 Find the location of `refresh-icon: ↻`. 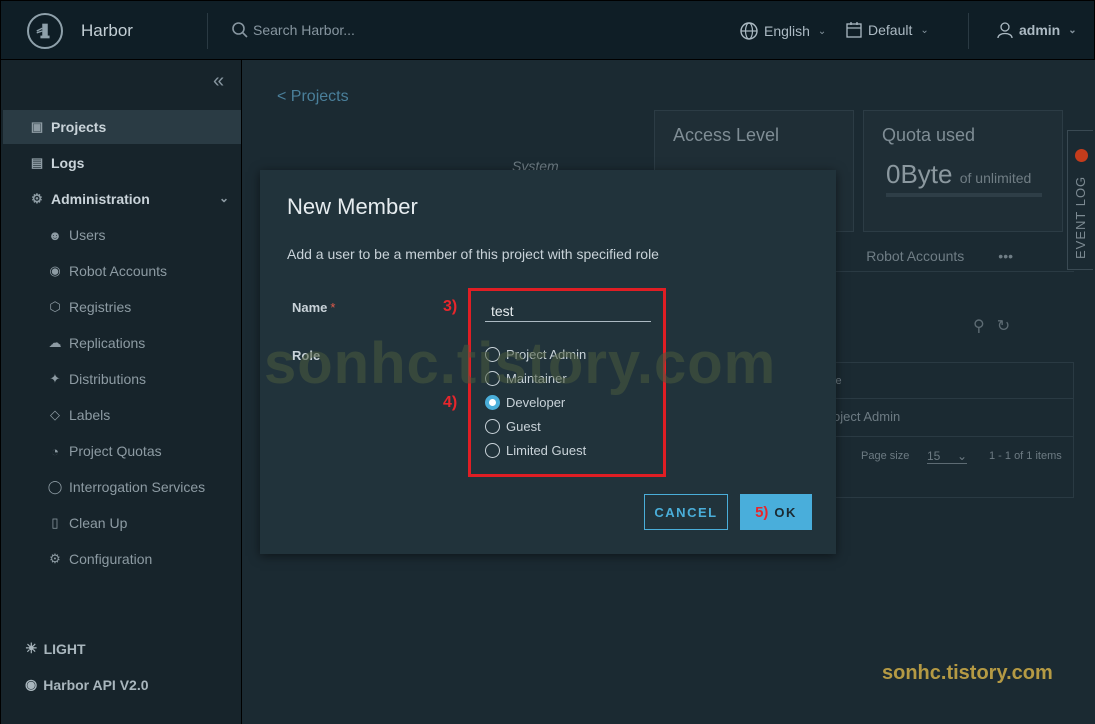

refresh-icon: ↻ is located at coordinates (1003, 326).